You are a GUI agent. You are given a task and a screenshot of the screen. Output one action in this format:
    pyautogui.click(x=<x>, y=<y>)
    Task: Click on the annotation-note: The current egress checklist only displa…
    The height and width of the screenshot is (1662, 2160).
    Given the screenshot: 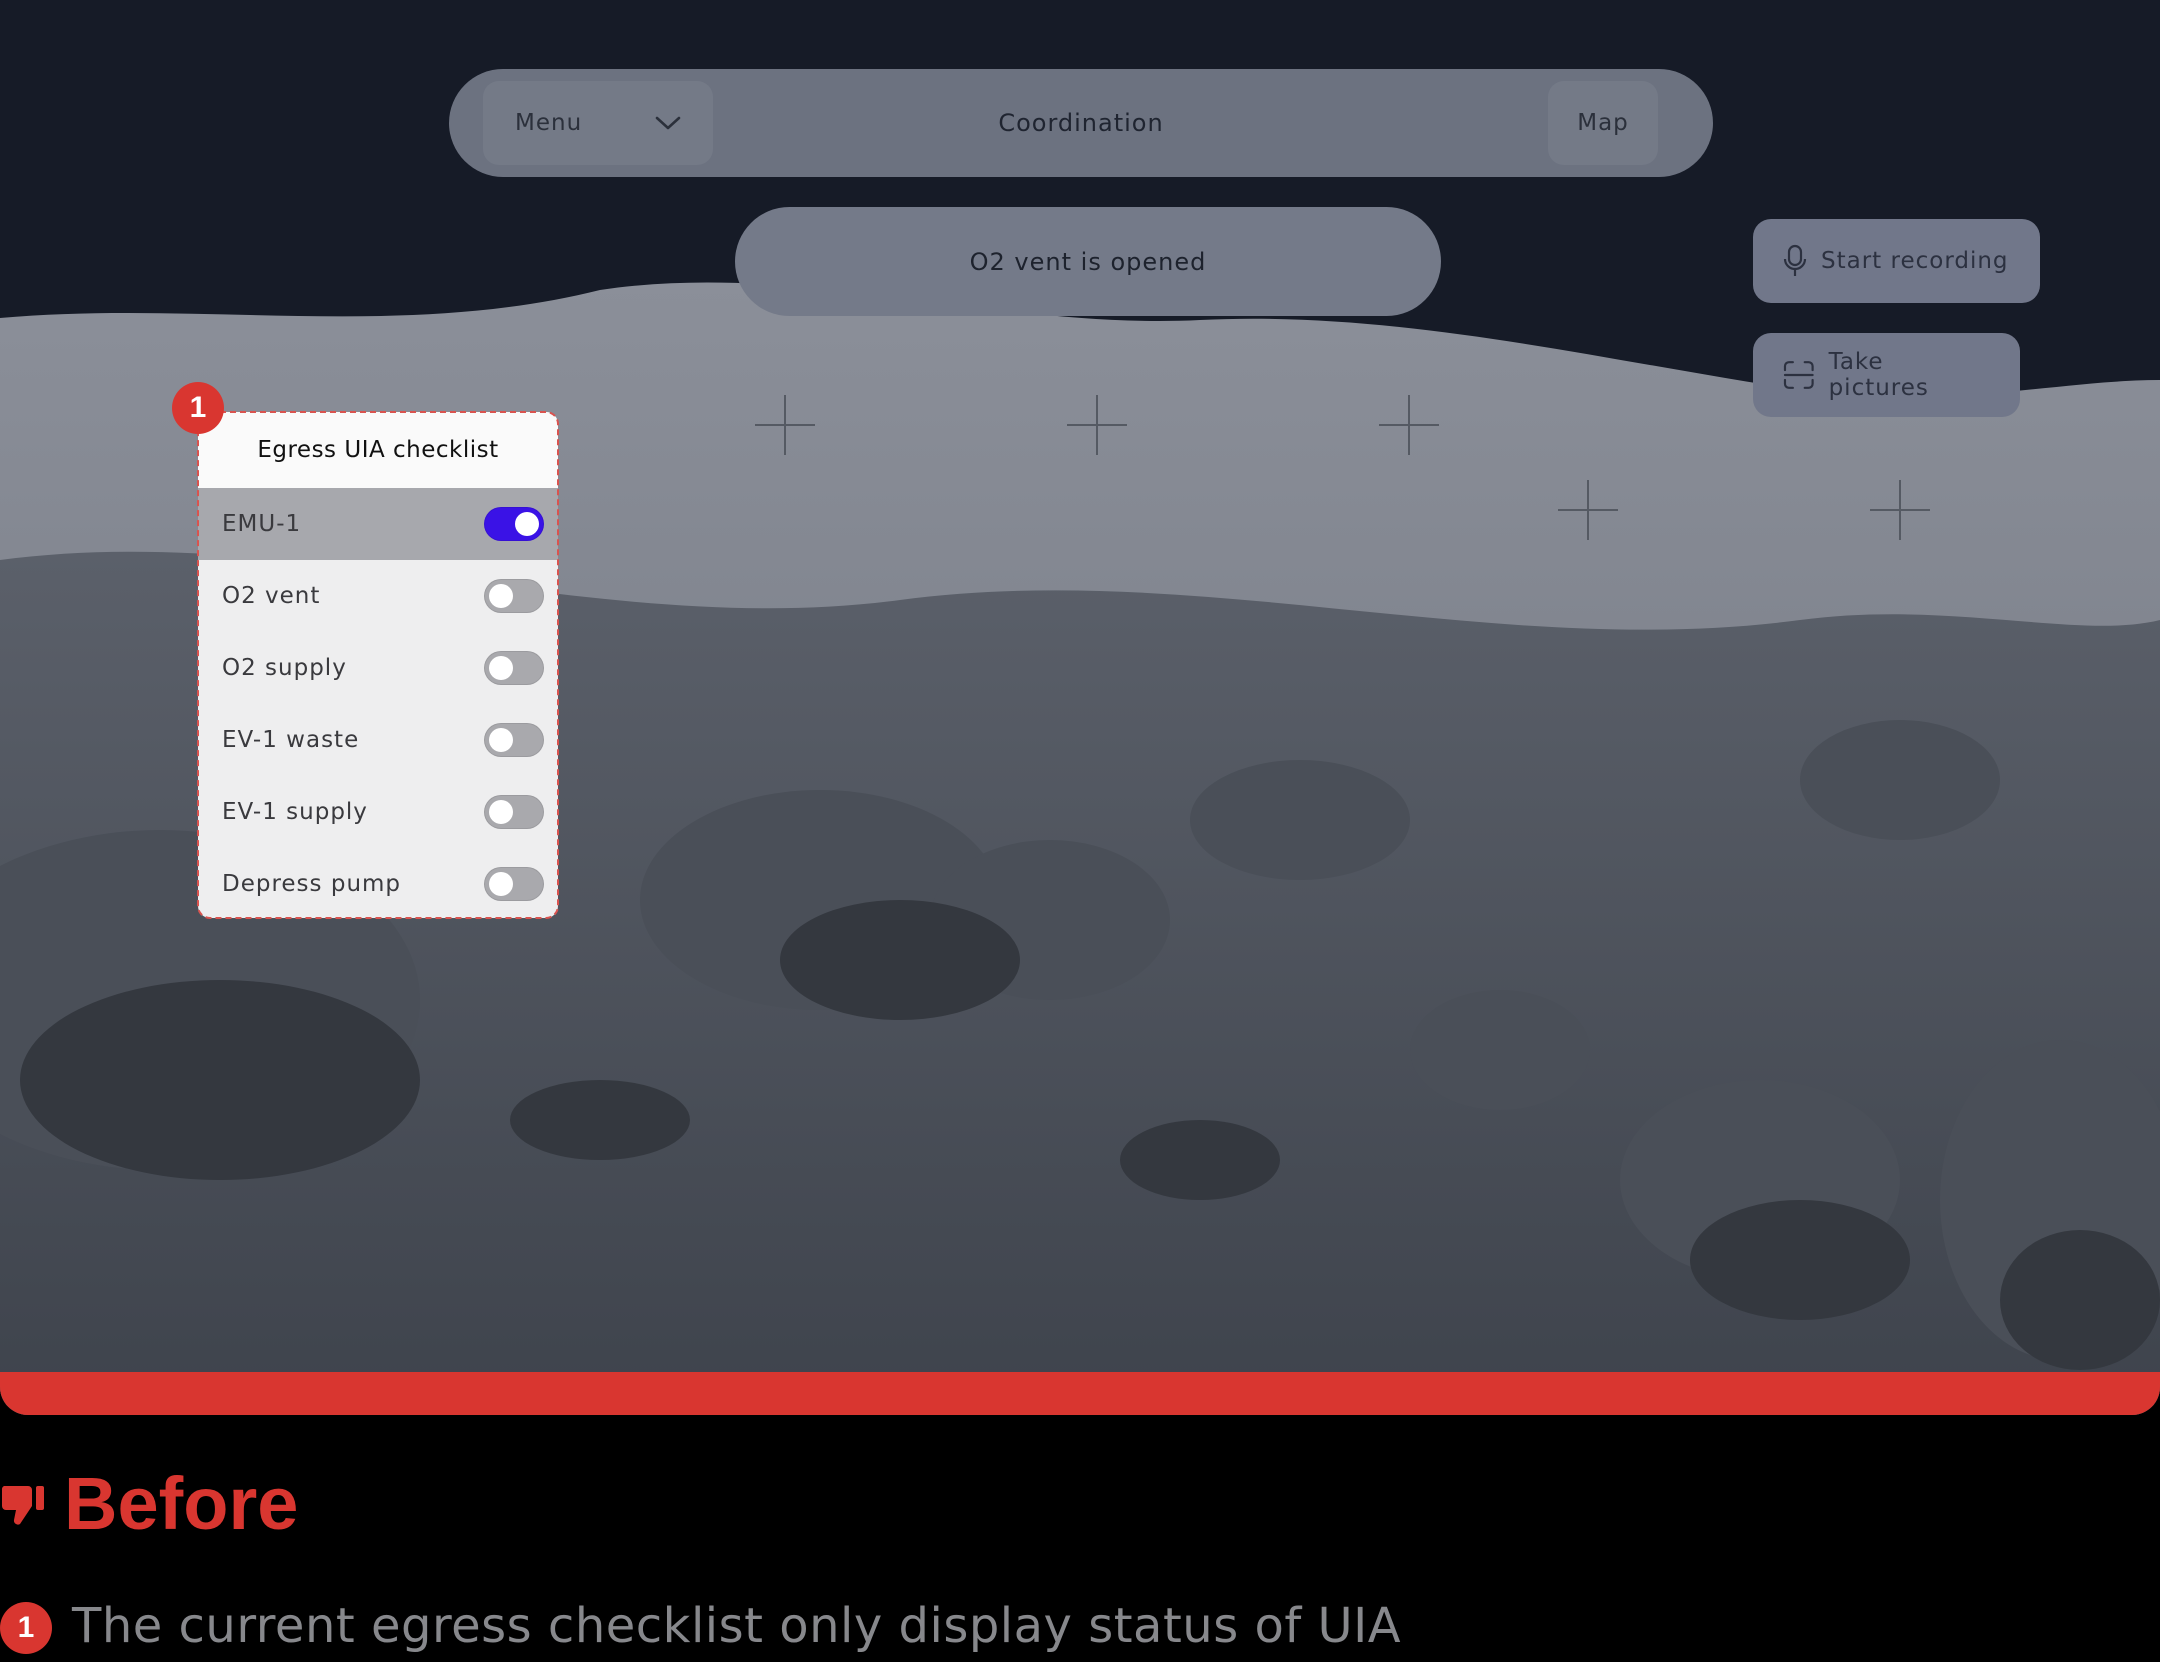 What is the action you would take?
    pyautogui.click(x=737, y=1626)
    